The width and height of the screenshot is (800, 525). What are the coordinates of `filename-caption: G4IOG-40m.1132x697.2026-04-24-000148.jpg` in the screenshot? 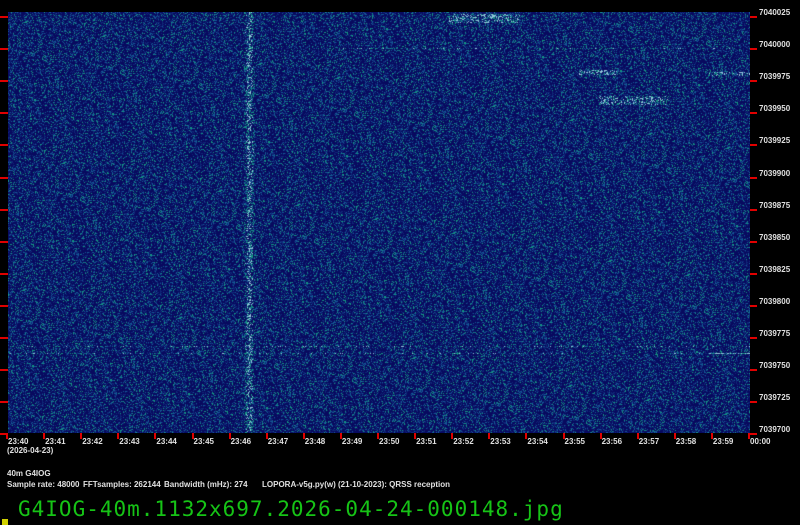 It's located at (291, 509).